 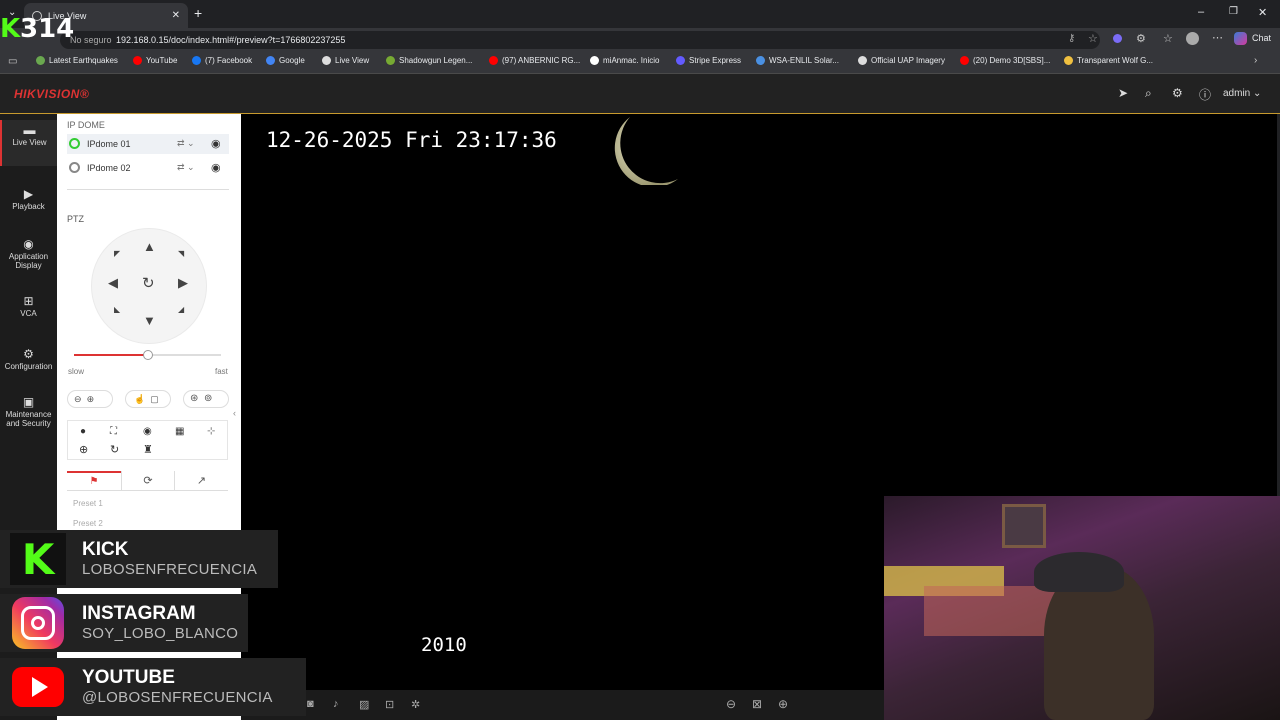 I want to click on zoom-out-icon: ⊖, so click(x=78, y=399).